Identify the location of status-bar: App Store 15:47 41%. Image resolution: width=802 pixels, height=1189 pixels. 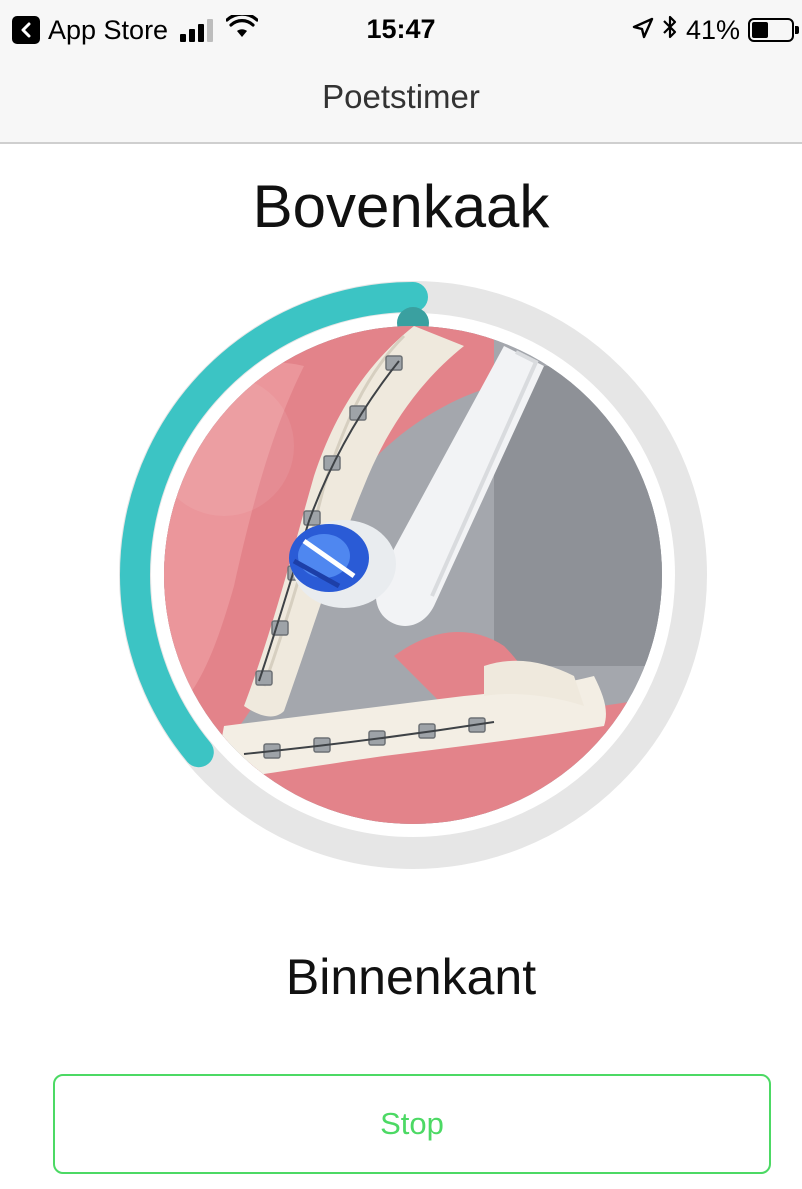
(401, 30).